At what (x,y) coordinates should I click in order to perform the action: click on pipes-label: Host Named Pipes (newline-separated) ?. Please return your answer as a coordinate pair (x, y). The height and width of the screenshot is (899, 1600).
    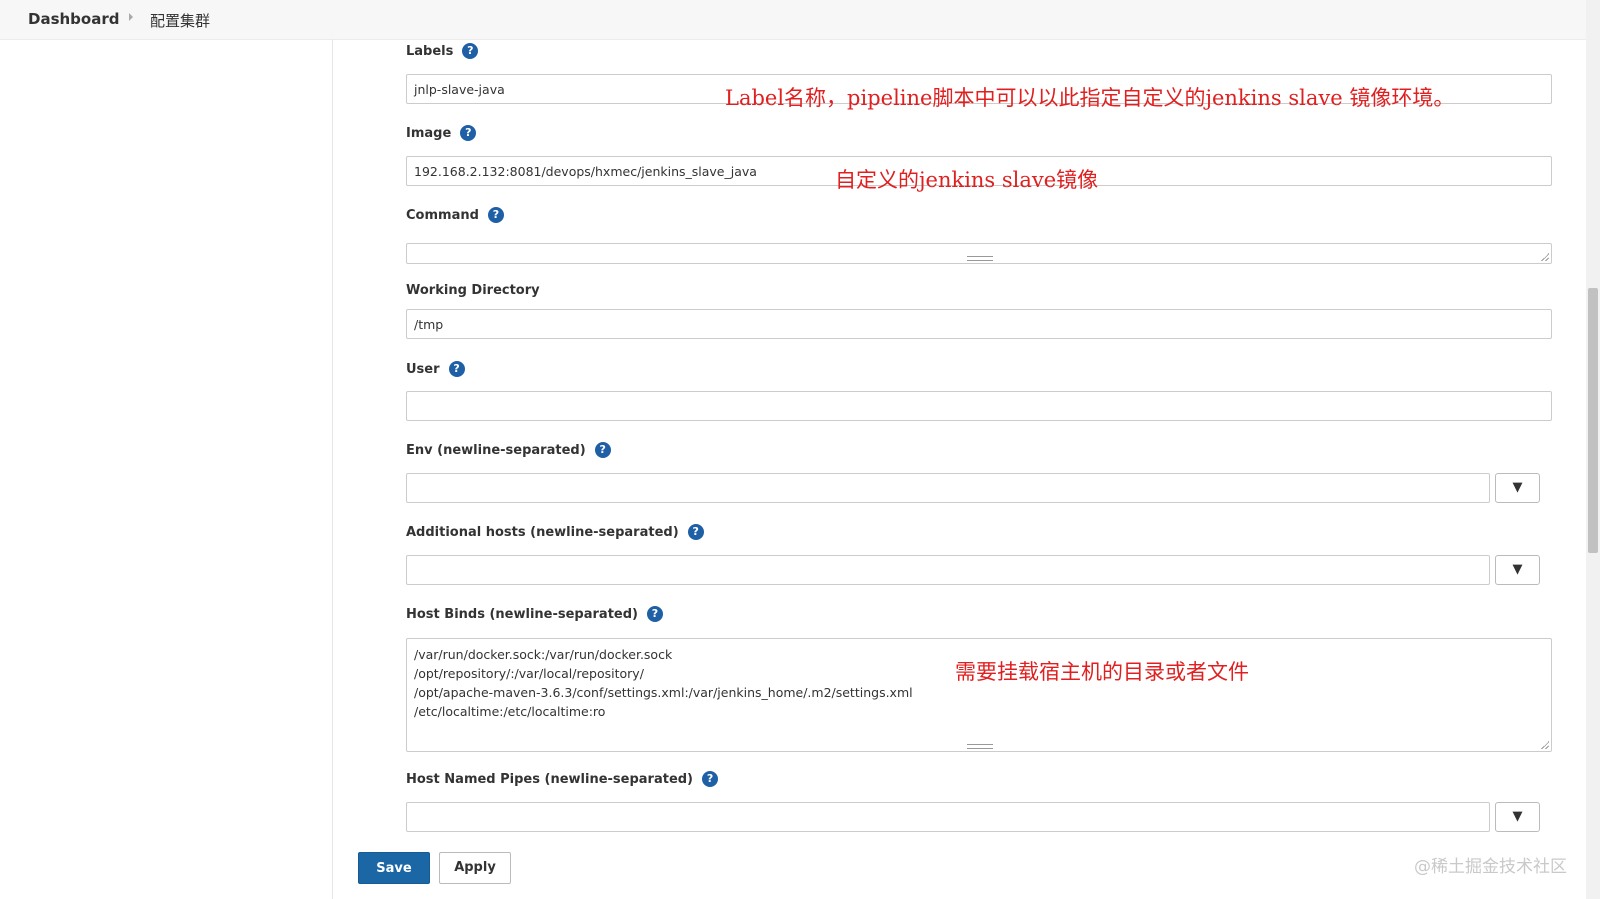
    Looking at the image, I should click on (562, 779).